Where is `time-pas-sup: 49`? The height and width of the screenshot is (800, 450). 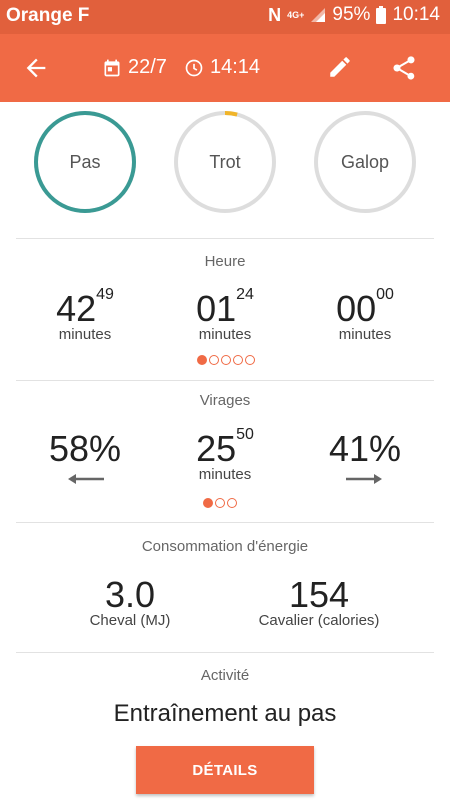 time-pas-sup: 49 is located at coordinates (105, 294).